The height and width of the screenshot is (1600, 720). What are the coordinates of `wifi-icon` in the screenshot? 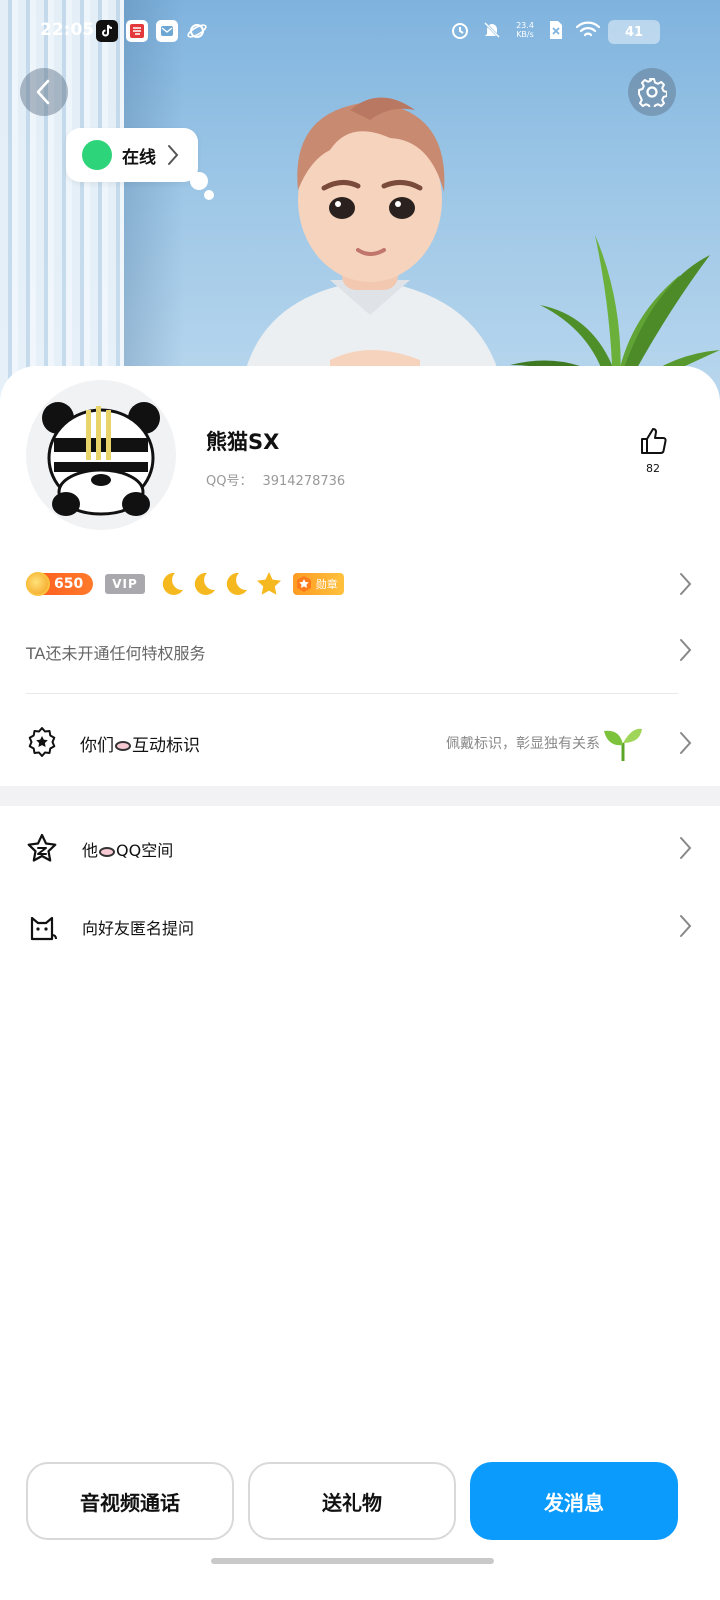 It's located at (588, 29).